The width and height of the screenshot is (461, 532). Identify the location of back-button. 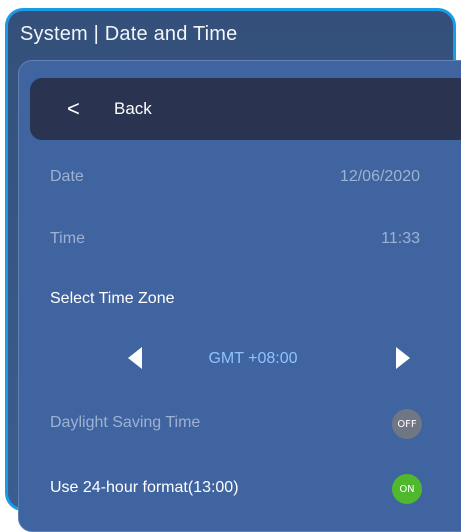
(245, 109).